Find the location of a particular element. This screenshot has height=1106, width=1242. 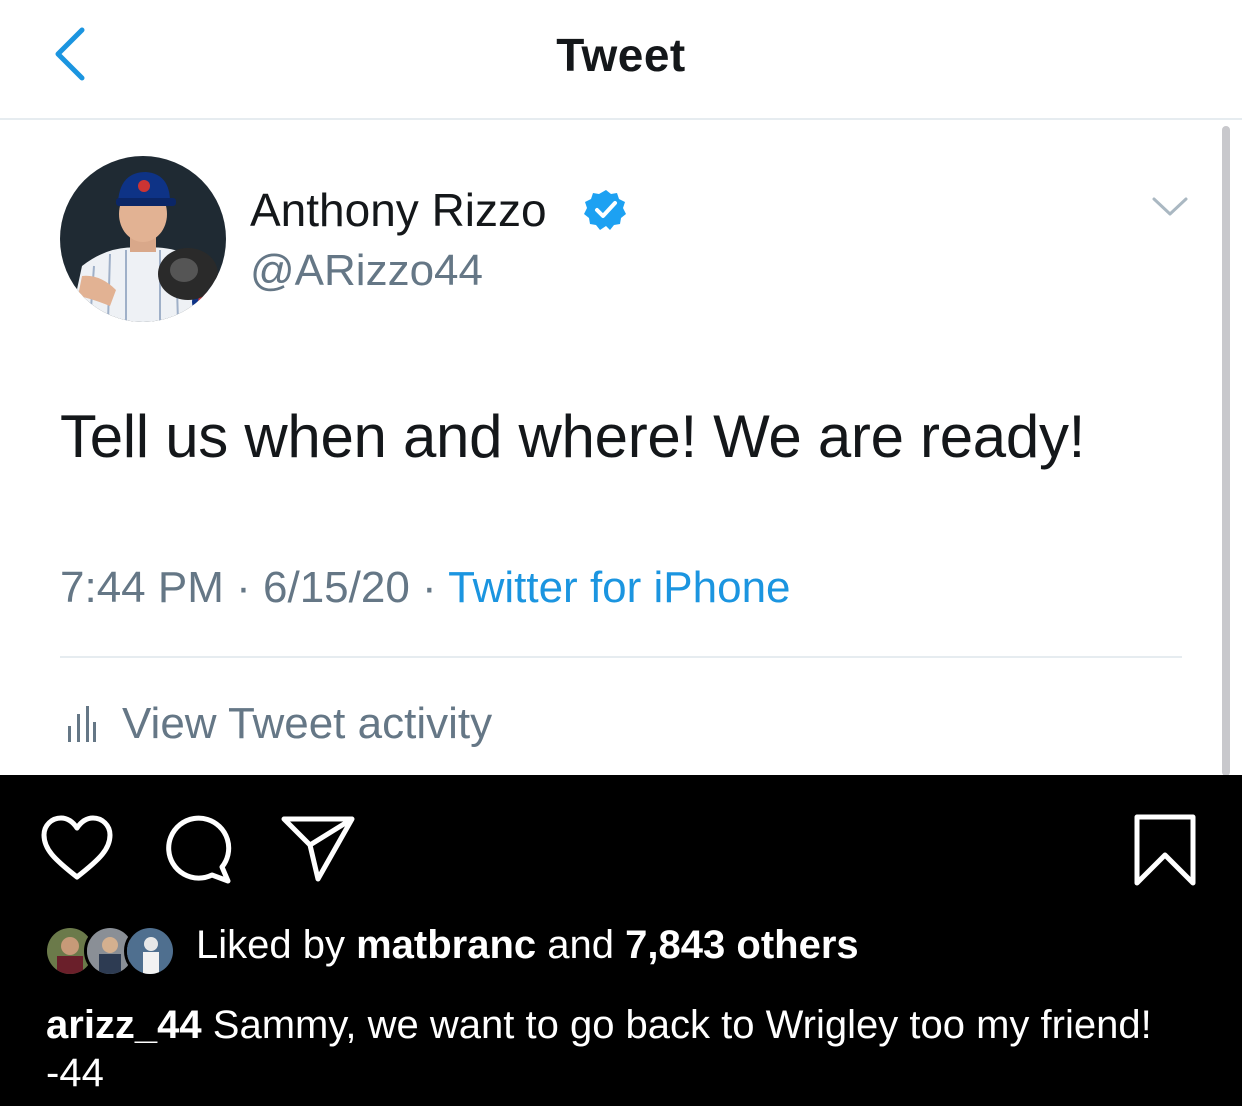

profile-photo is located at coordinates (143, 239).